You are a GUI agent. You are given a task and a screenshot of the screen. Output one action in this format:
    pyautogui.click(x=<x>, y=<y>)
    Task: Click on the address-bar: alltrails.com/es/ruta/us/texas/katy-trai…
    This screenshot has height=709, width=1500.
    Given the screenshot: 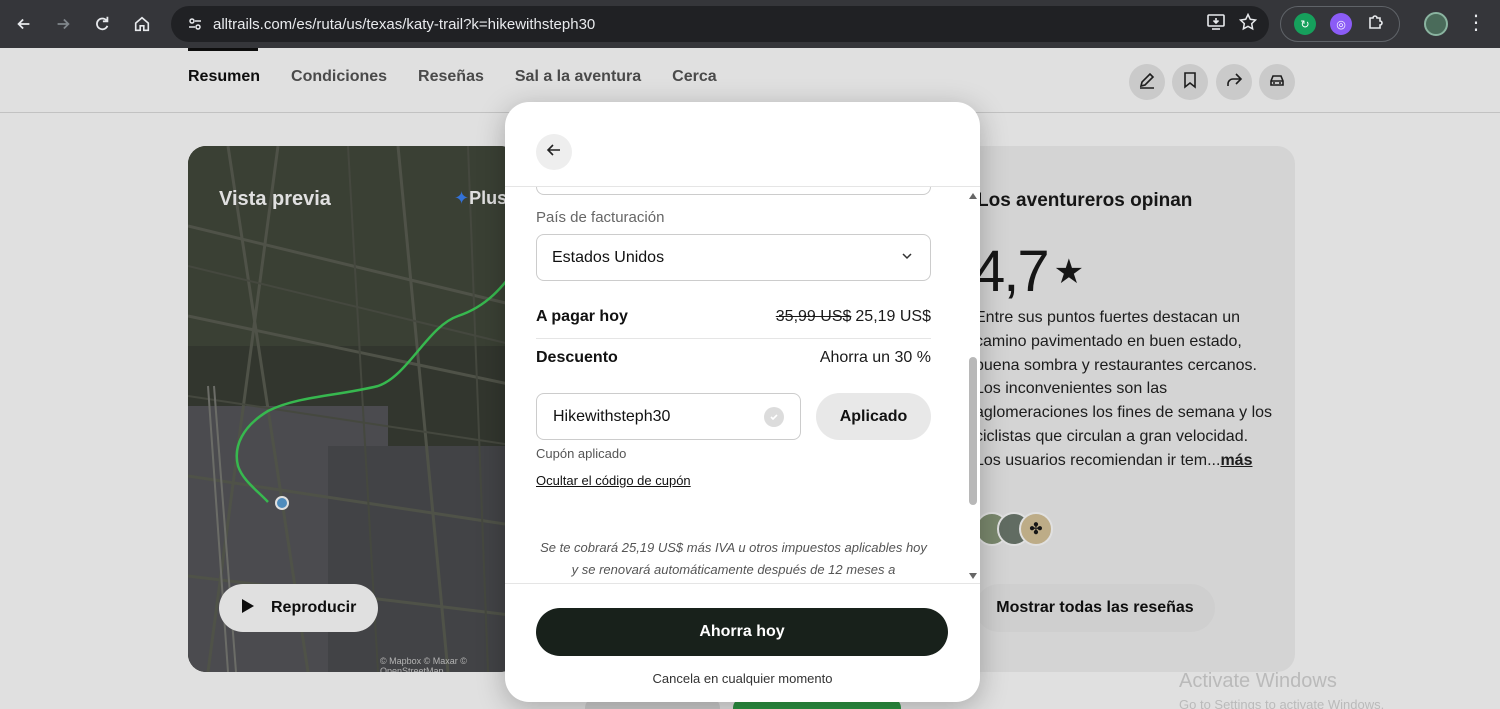 What is the action you would take?
    pyautogui.click(x=720, y=24)
    